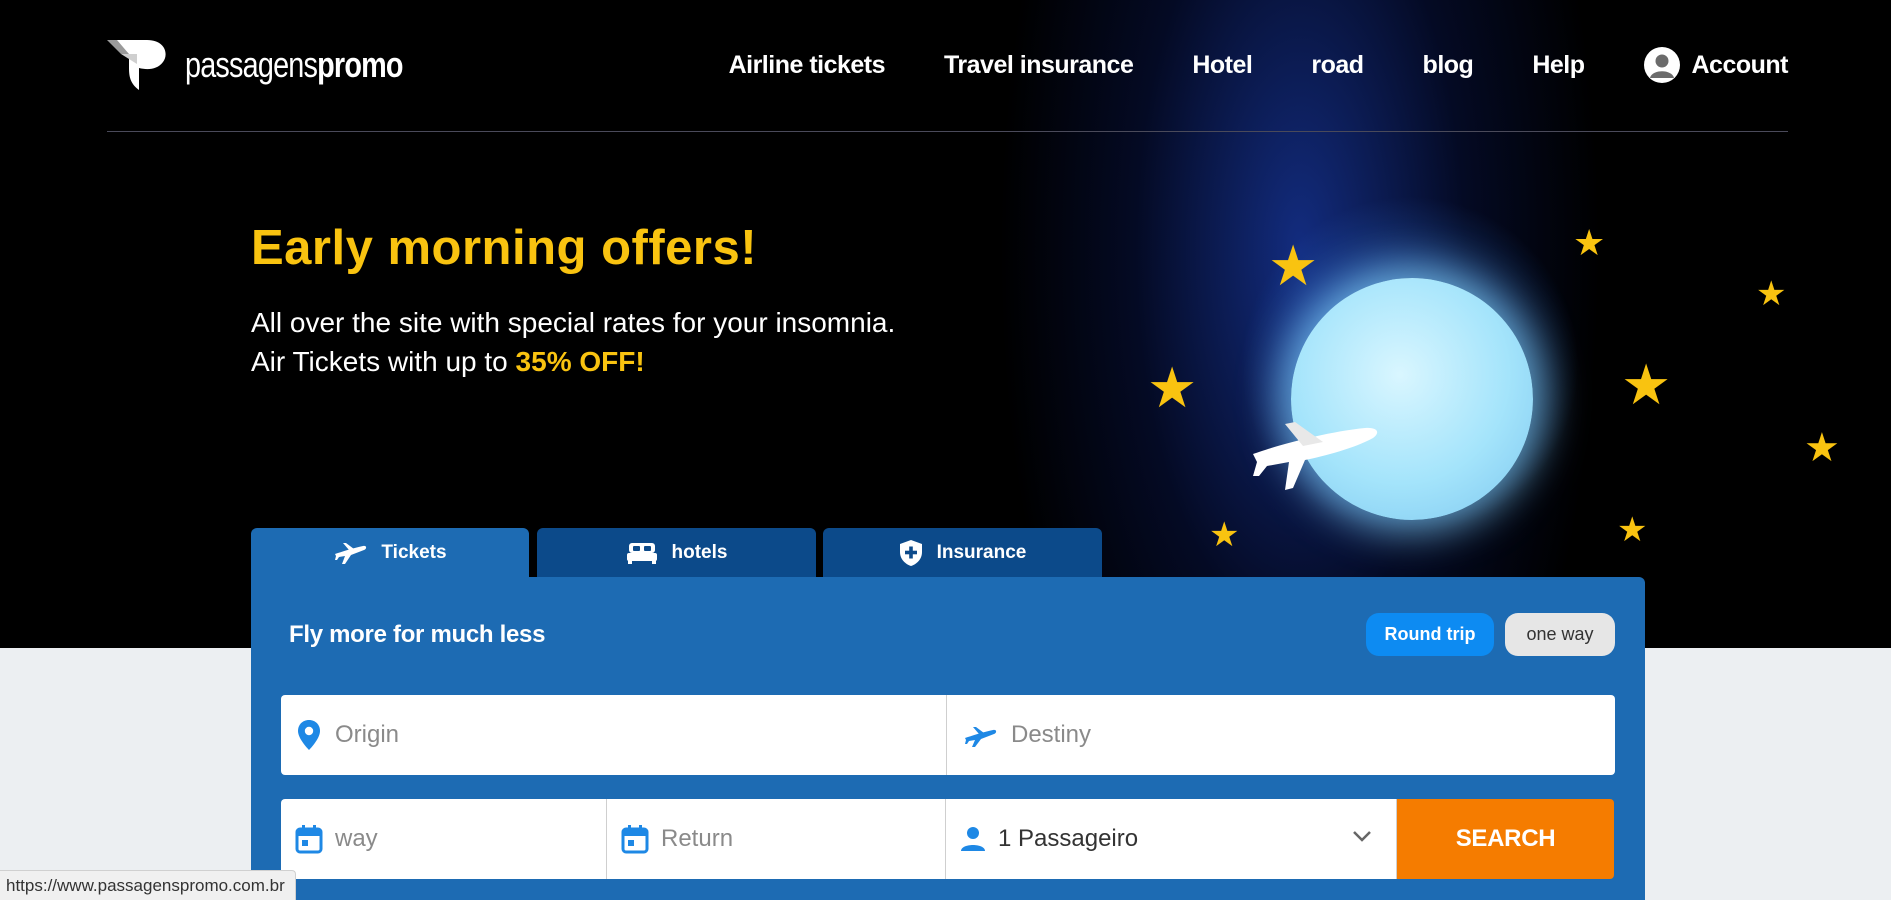 The image size is (1891, 900). Describe the element at coordinates (1558, 65) in the screenshot. I see `nav-help: Help` at that location.